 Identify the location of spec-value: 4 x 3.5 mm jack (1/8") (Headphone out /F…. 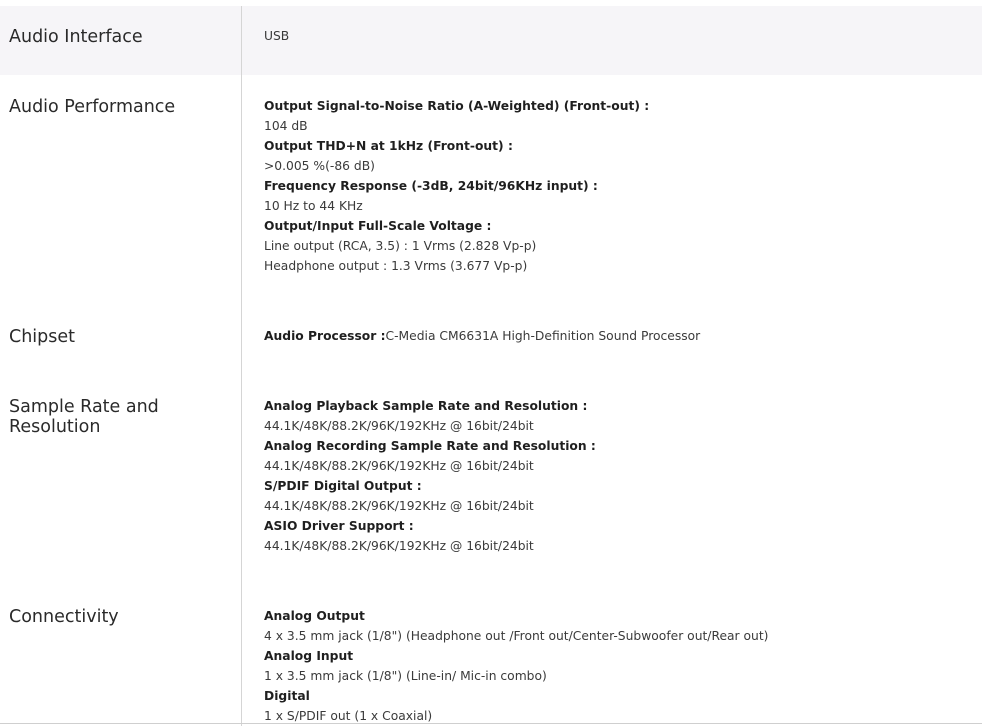
(516, 636).